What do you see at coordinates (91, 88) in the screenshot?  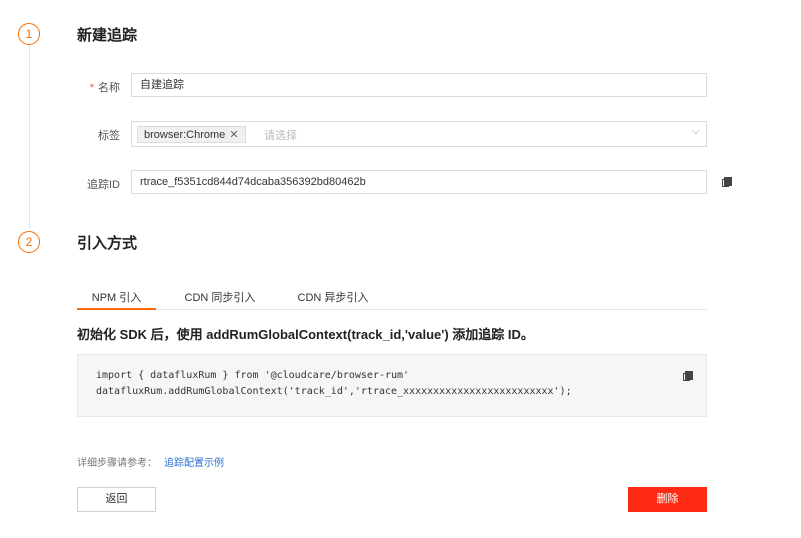 I see `required-mark: *` at bounding box center [91, 88].